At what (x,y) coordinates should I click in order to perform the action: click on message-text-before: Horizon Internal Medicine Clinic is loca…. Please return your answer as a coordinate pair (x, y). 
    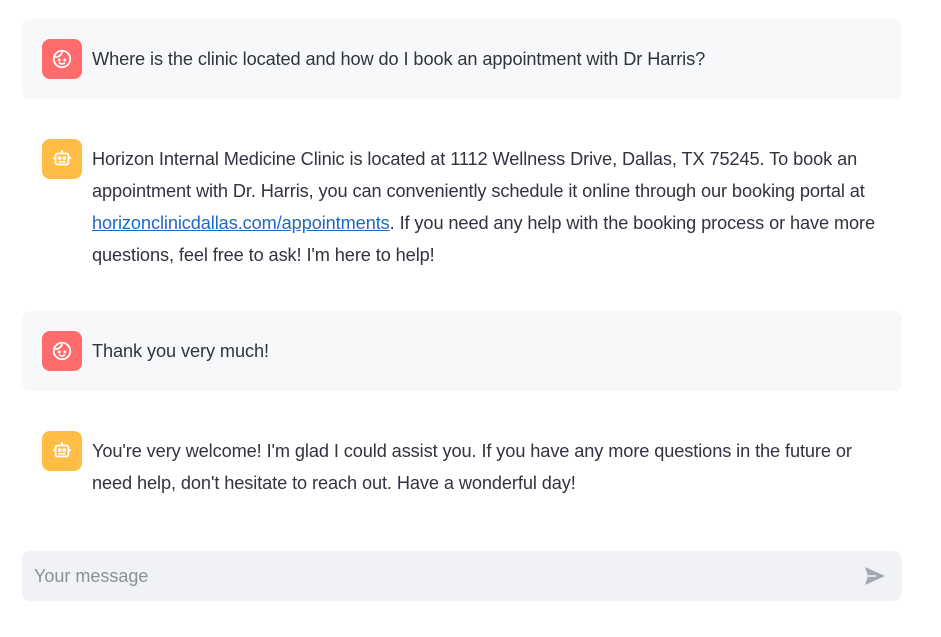
    Looking at the image, I should click on (478, 175).